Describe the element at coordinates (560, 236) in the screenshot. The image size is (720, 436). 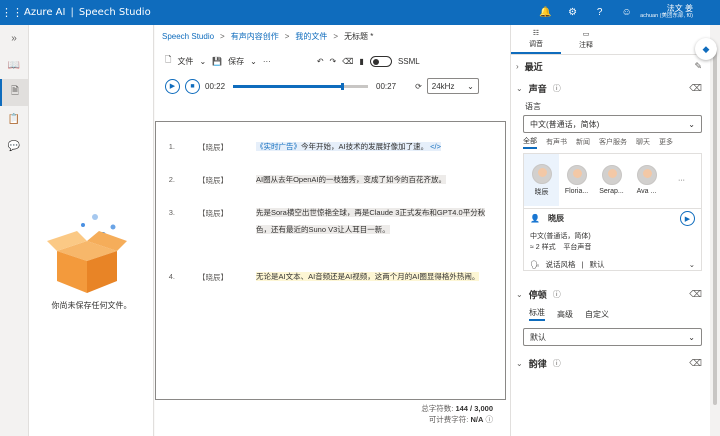
I see `voice-detail-language: 中文(普通话，简体)` at that location.